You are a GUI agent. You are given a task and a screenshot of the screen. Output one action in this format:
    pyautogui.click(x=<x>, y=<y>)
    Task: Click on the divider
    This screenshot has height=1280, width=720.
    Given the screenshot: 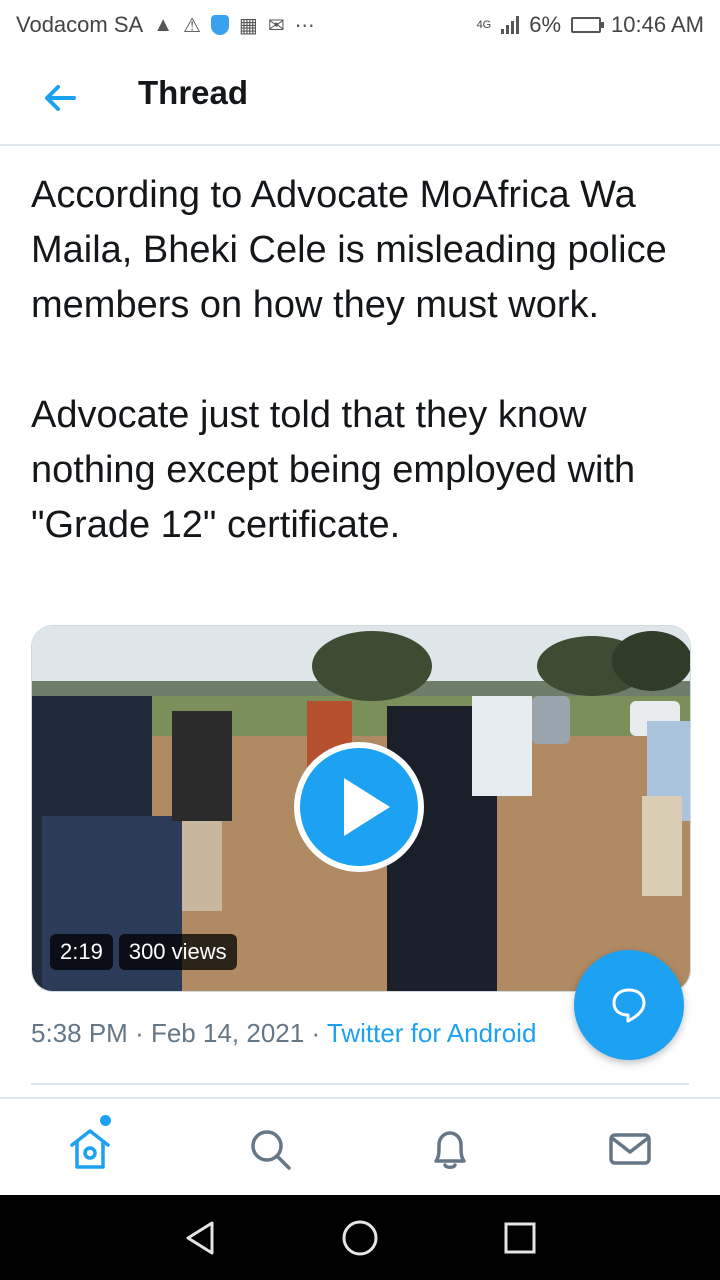 What is the action you would take?
    pyautogui.click(x=360, y=1084)
    